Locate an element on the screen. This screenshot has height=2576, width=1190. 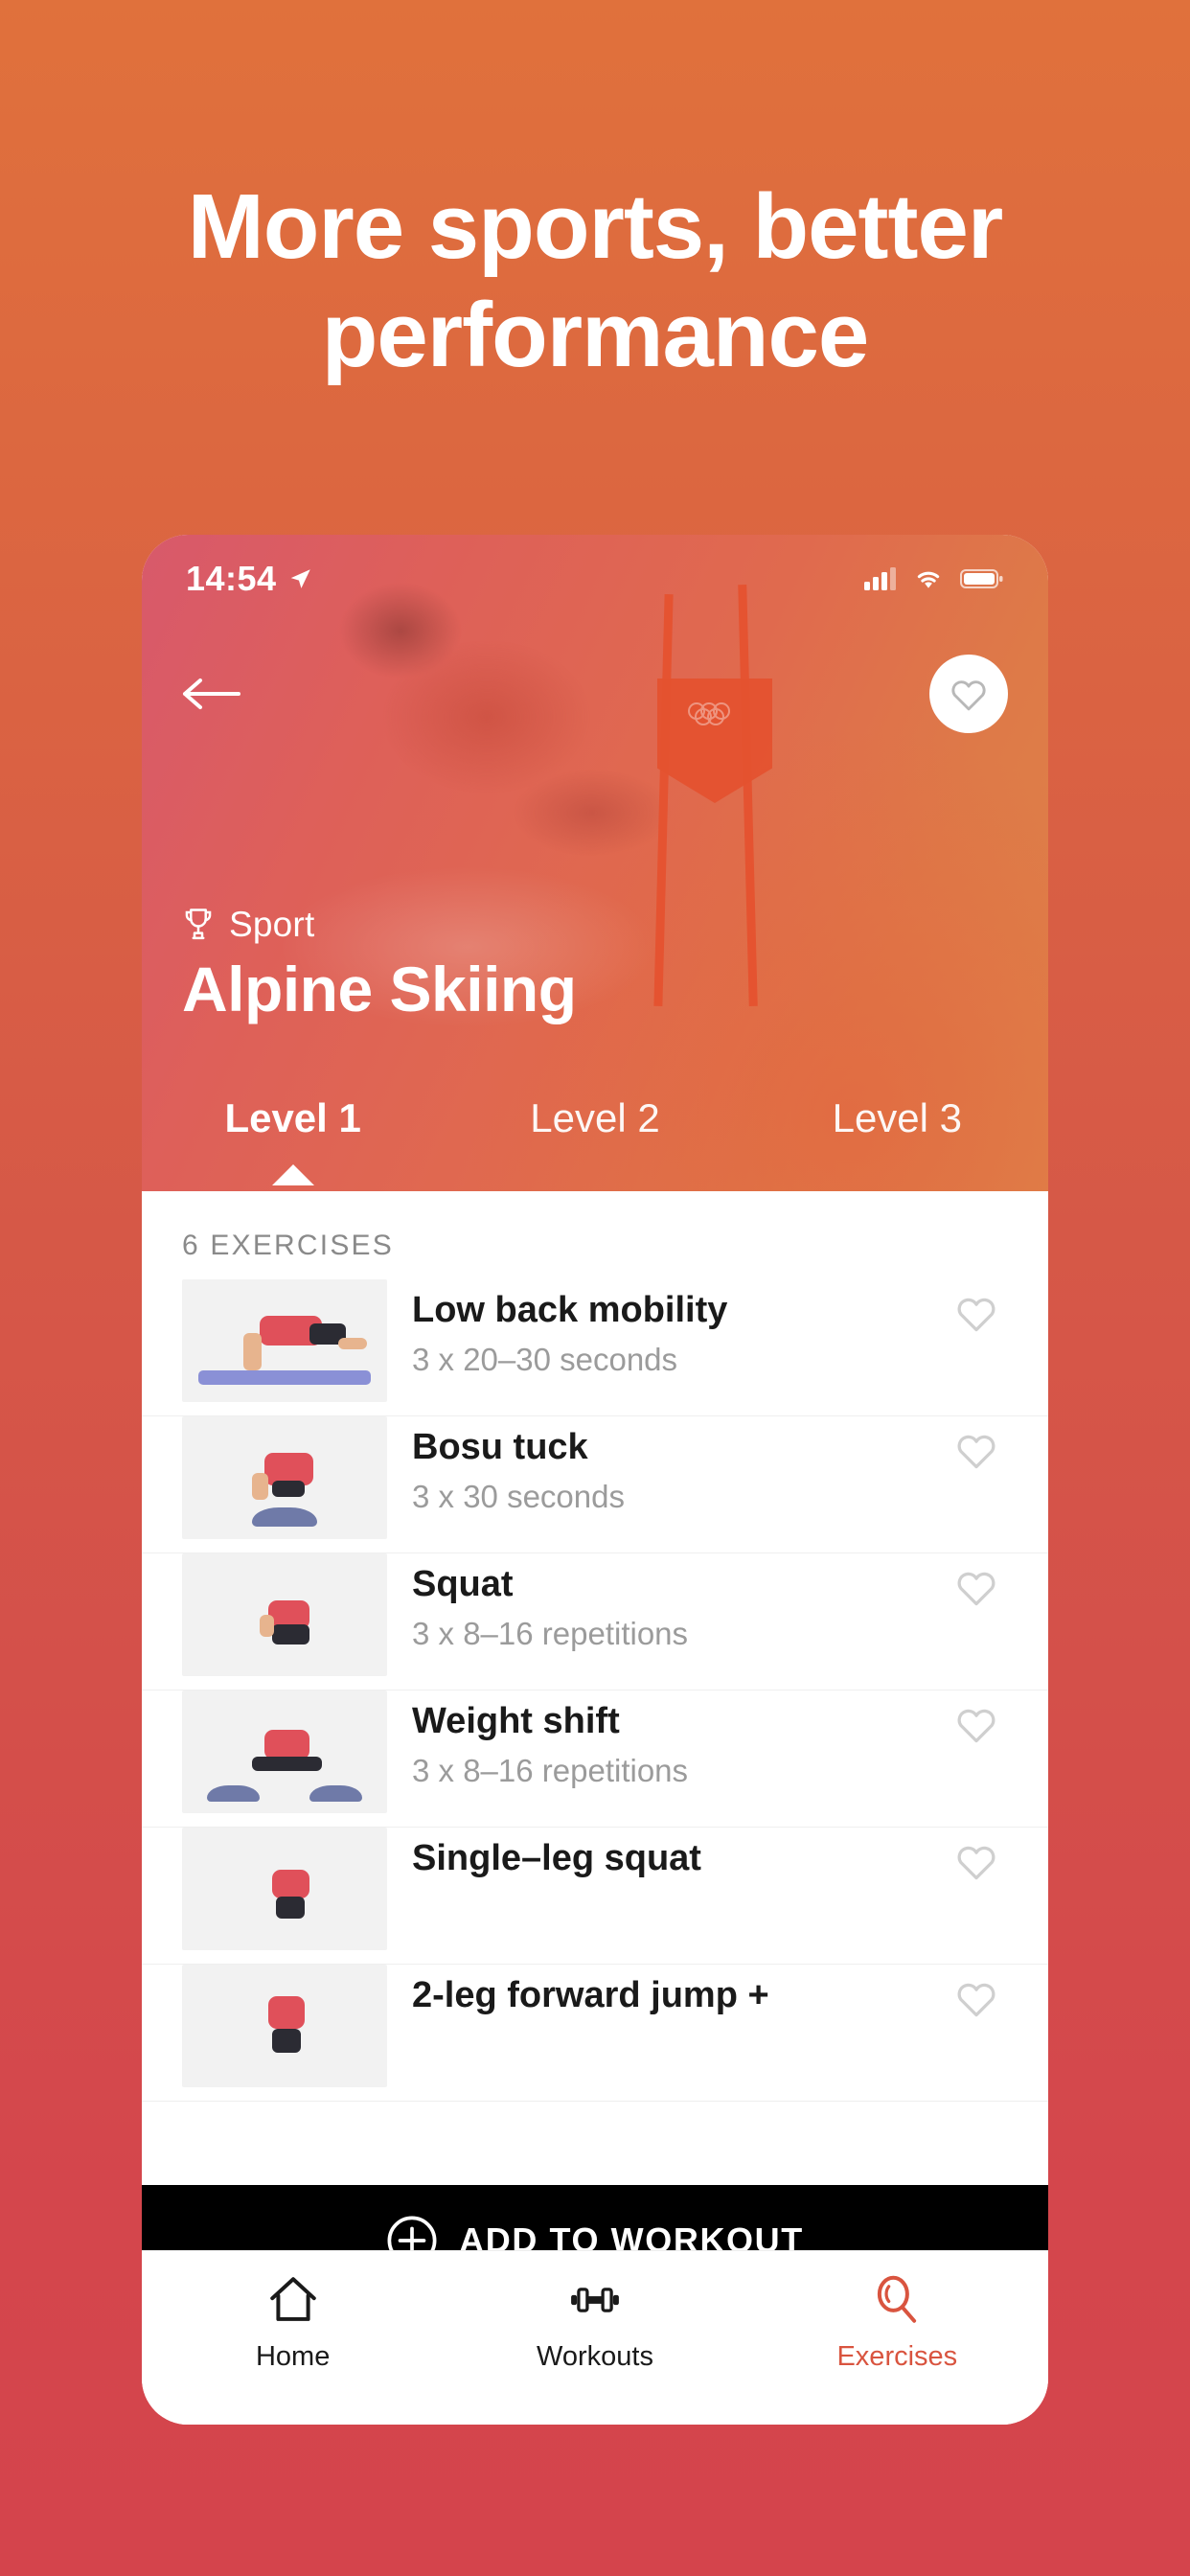
exercise-meta: 3 x 20–30 seconds is located at coordinates (545, 1359).